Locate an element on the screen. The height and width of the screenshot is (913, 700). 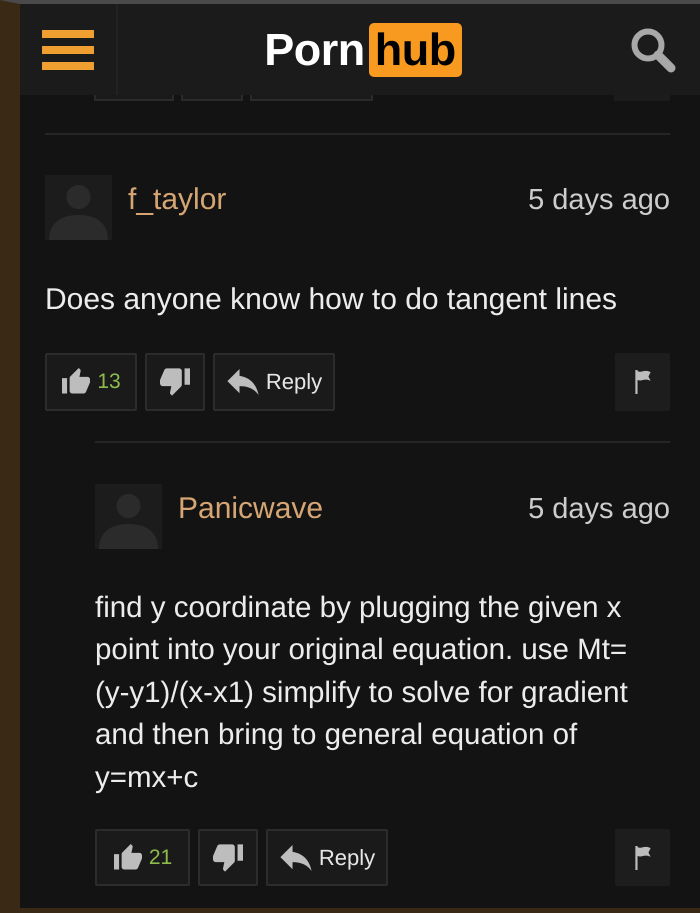
like-button: 13 is located at coordinates (91, 381).